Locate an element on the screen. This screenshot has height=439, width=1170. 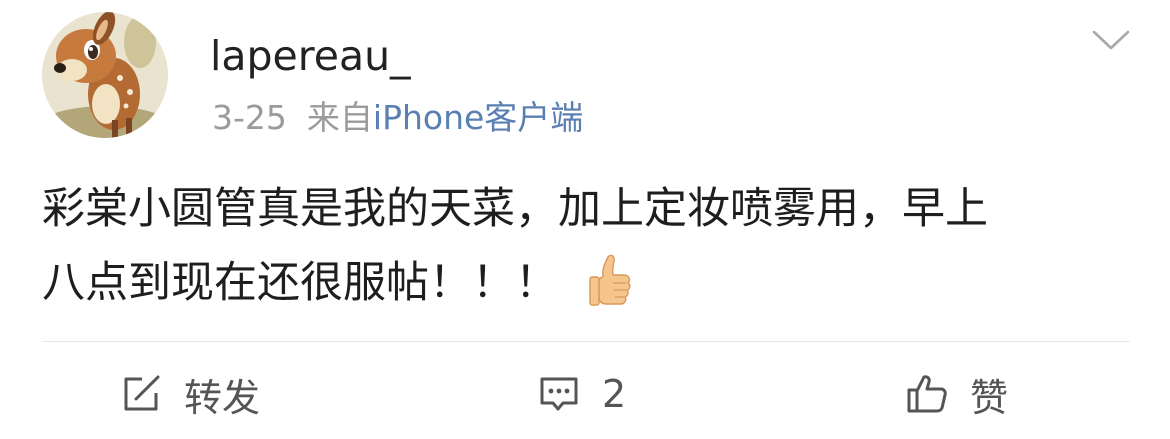
post-meta: 3-25 来自iPhone客户端 is located at coordinates (397, 118).